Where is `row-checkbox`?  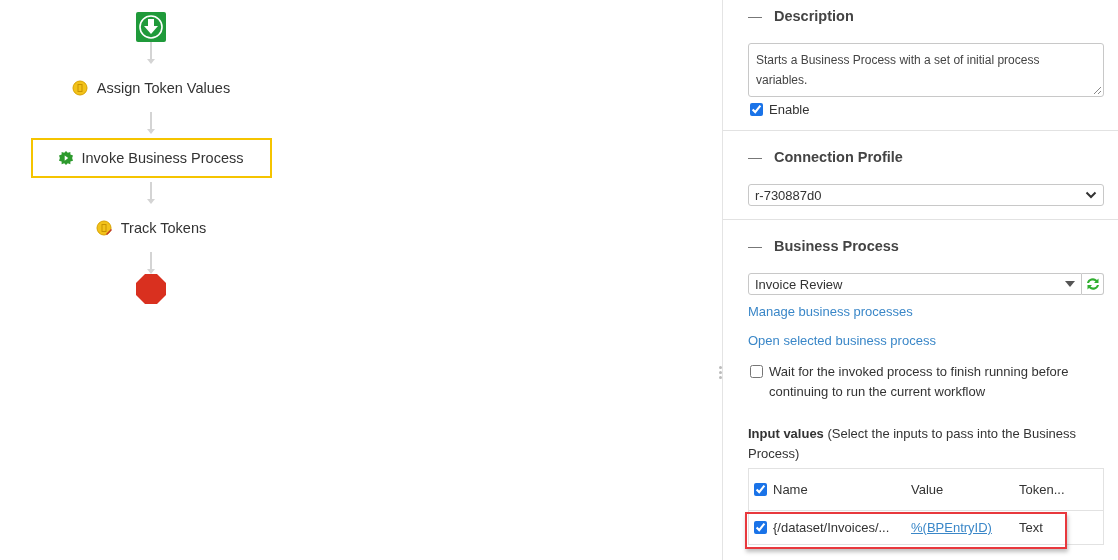 row-checkbox is located at coordinates (760, 527).